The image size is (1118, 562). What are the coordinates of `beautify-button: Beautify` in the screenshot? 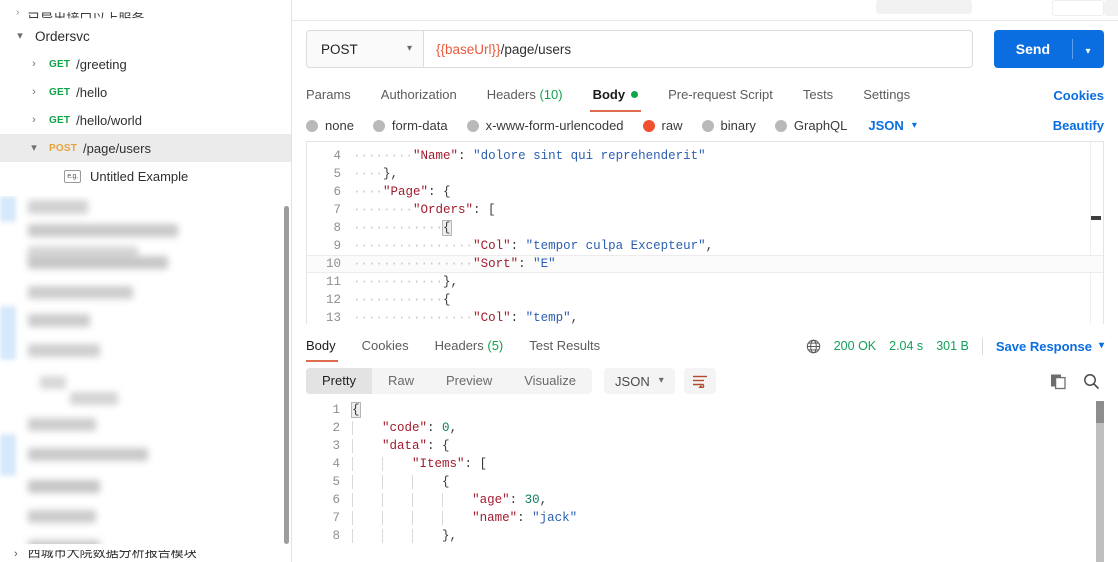 It's located at (1078, 125).